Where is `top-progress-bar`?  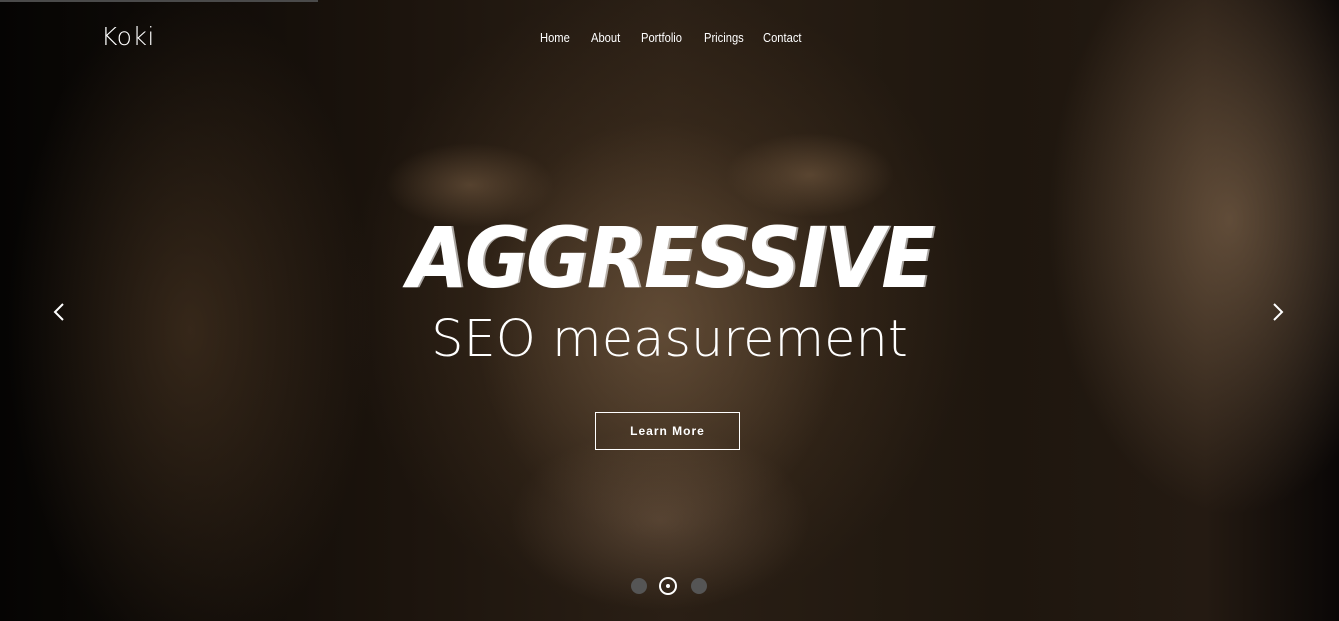
top-progress-bar is located at coordinates (159, 1).